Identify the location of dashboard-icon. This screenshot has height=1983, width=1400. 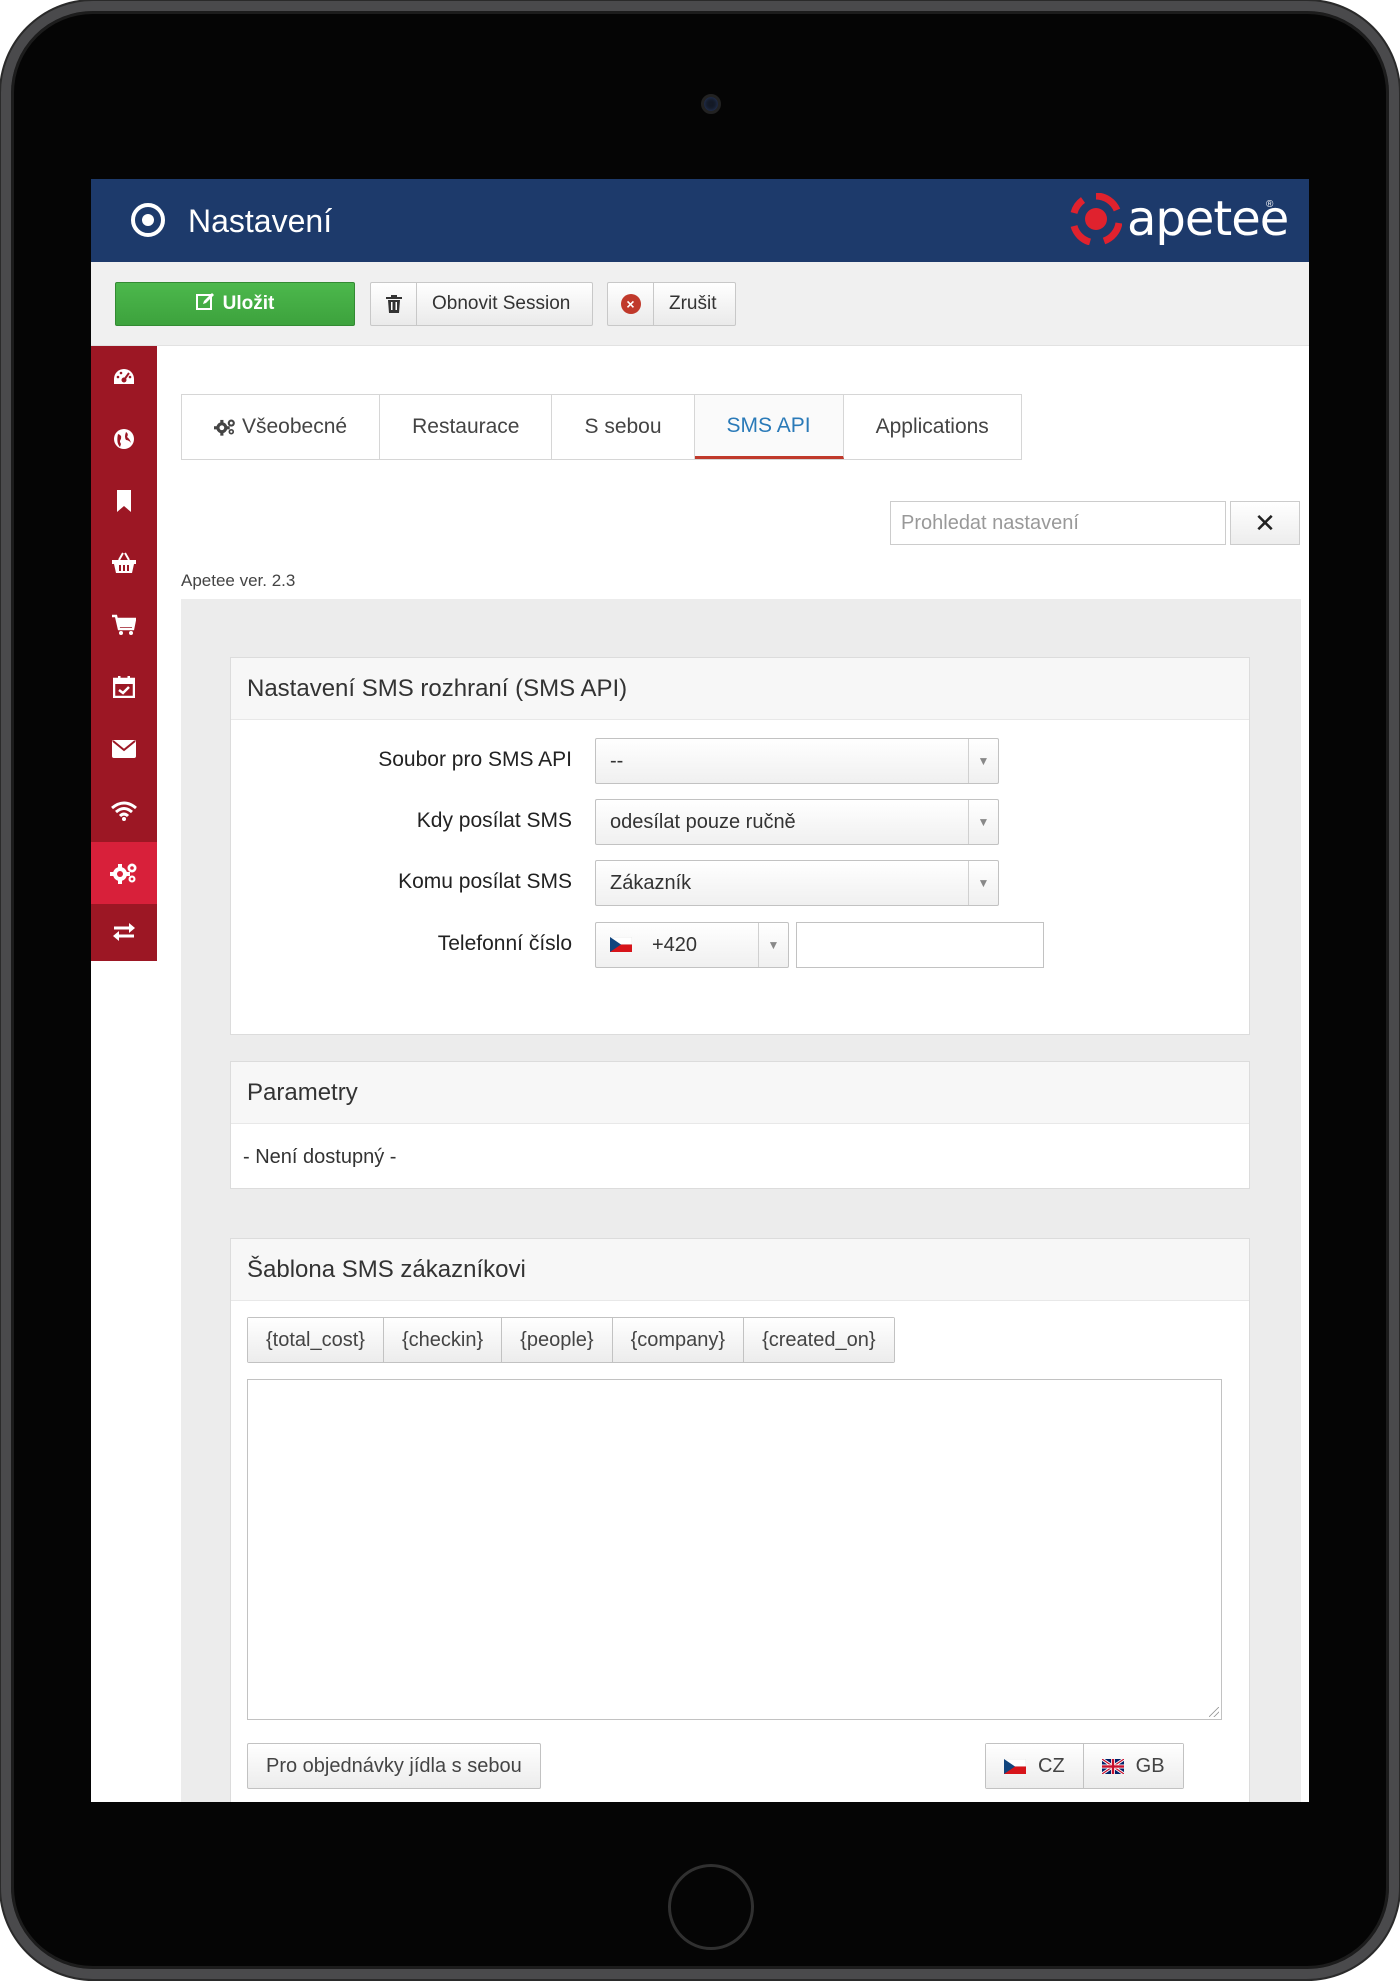
(124, 376).